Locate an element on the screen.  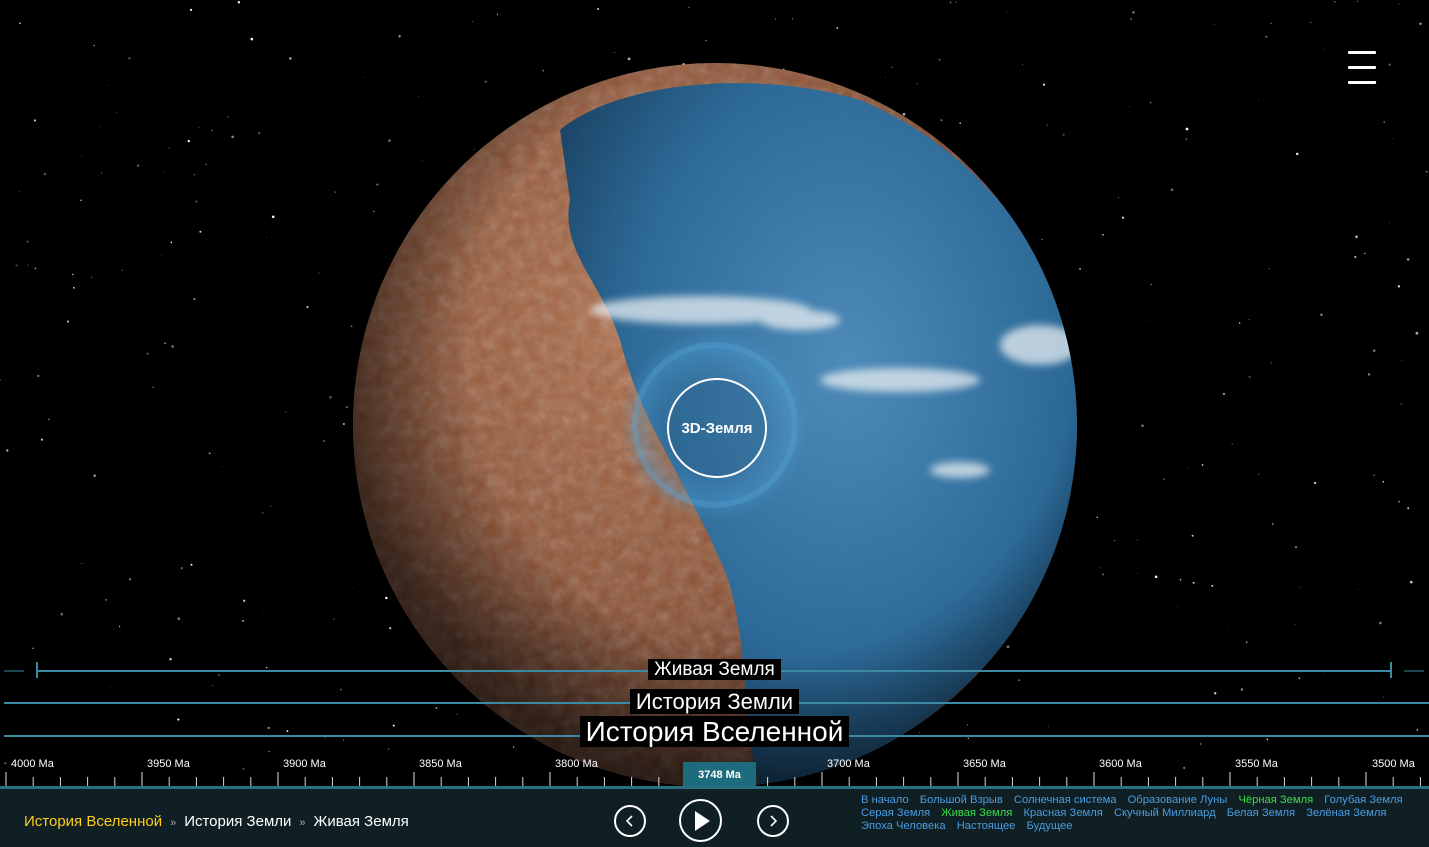
chapter-link: Красная Земля is located at coordinates (1062, 813).